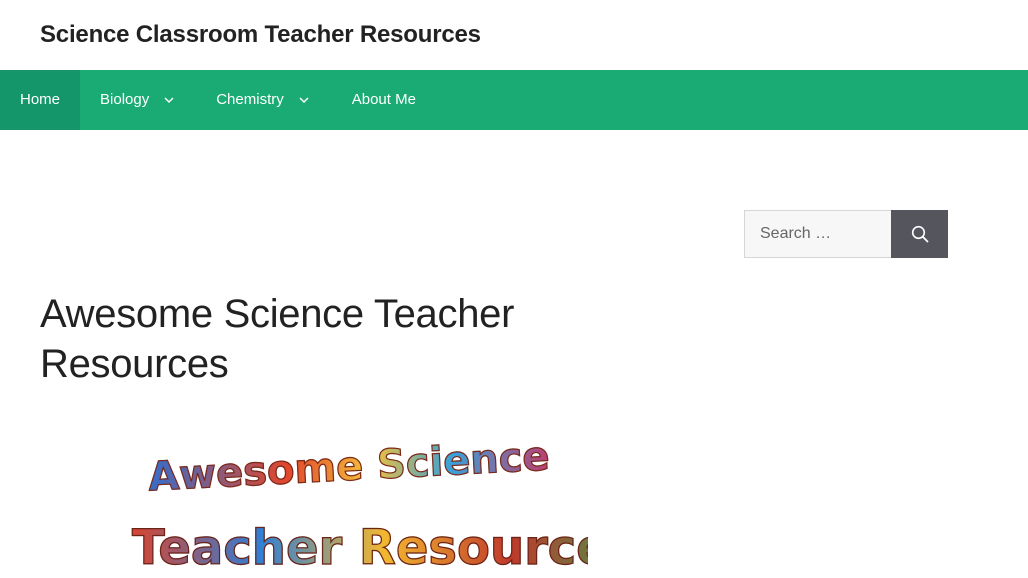  I want to click on hero-image: Awesome Science Teacher Resources, so click(358, 508).